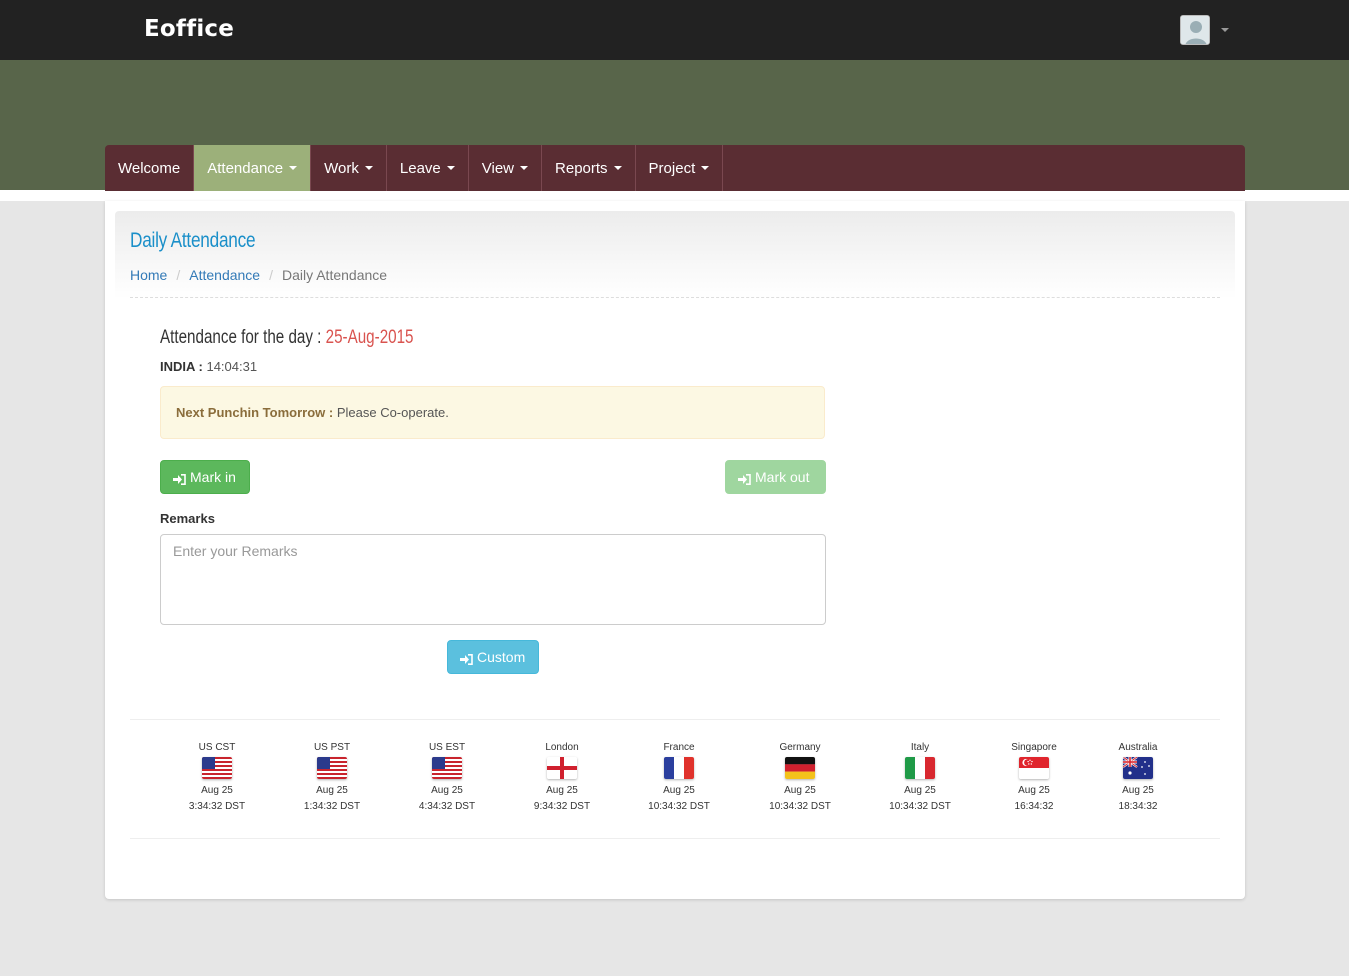 The image size is (1349, 976). What do you see at coordinates (332, 747) in the screenshot?
I see `timezone-name: US PST` at bounding box center [332, 747].